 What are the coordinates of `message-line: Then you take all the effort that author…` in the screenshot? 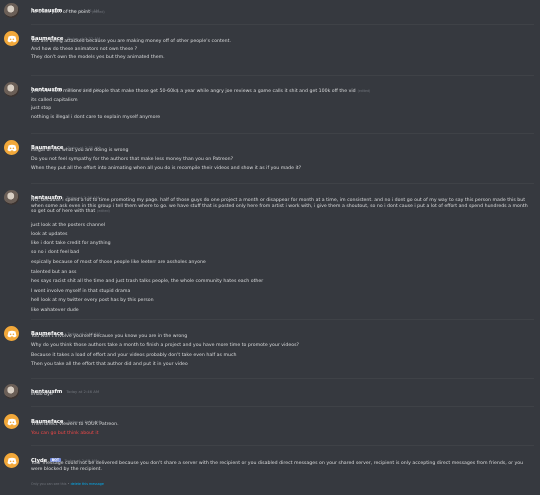 It's located at (109, 364).